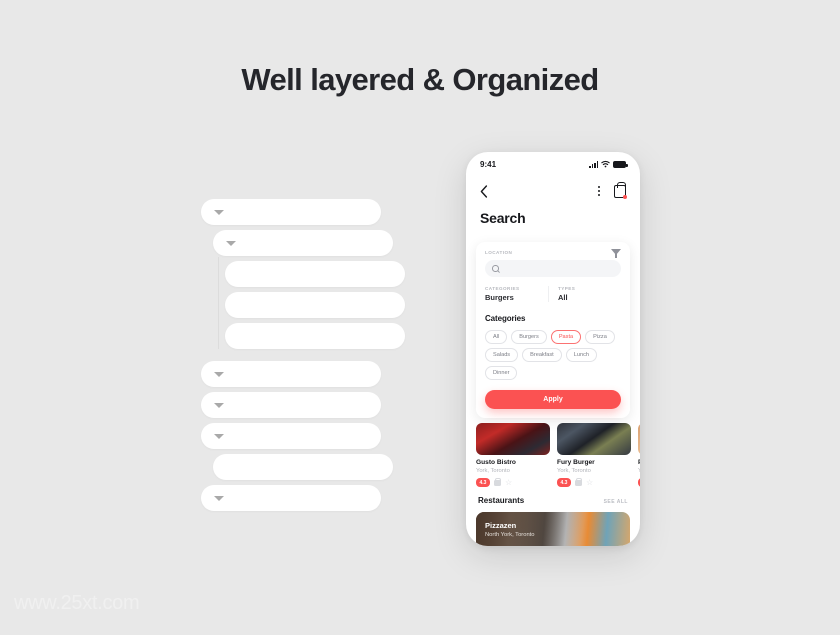  I want to click on category-chip: All, so click(496, 337).